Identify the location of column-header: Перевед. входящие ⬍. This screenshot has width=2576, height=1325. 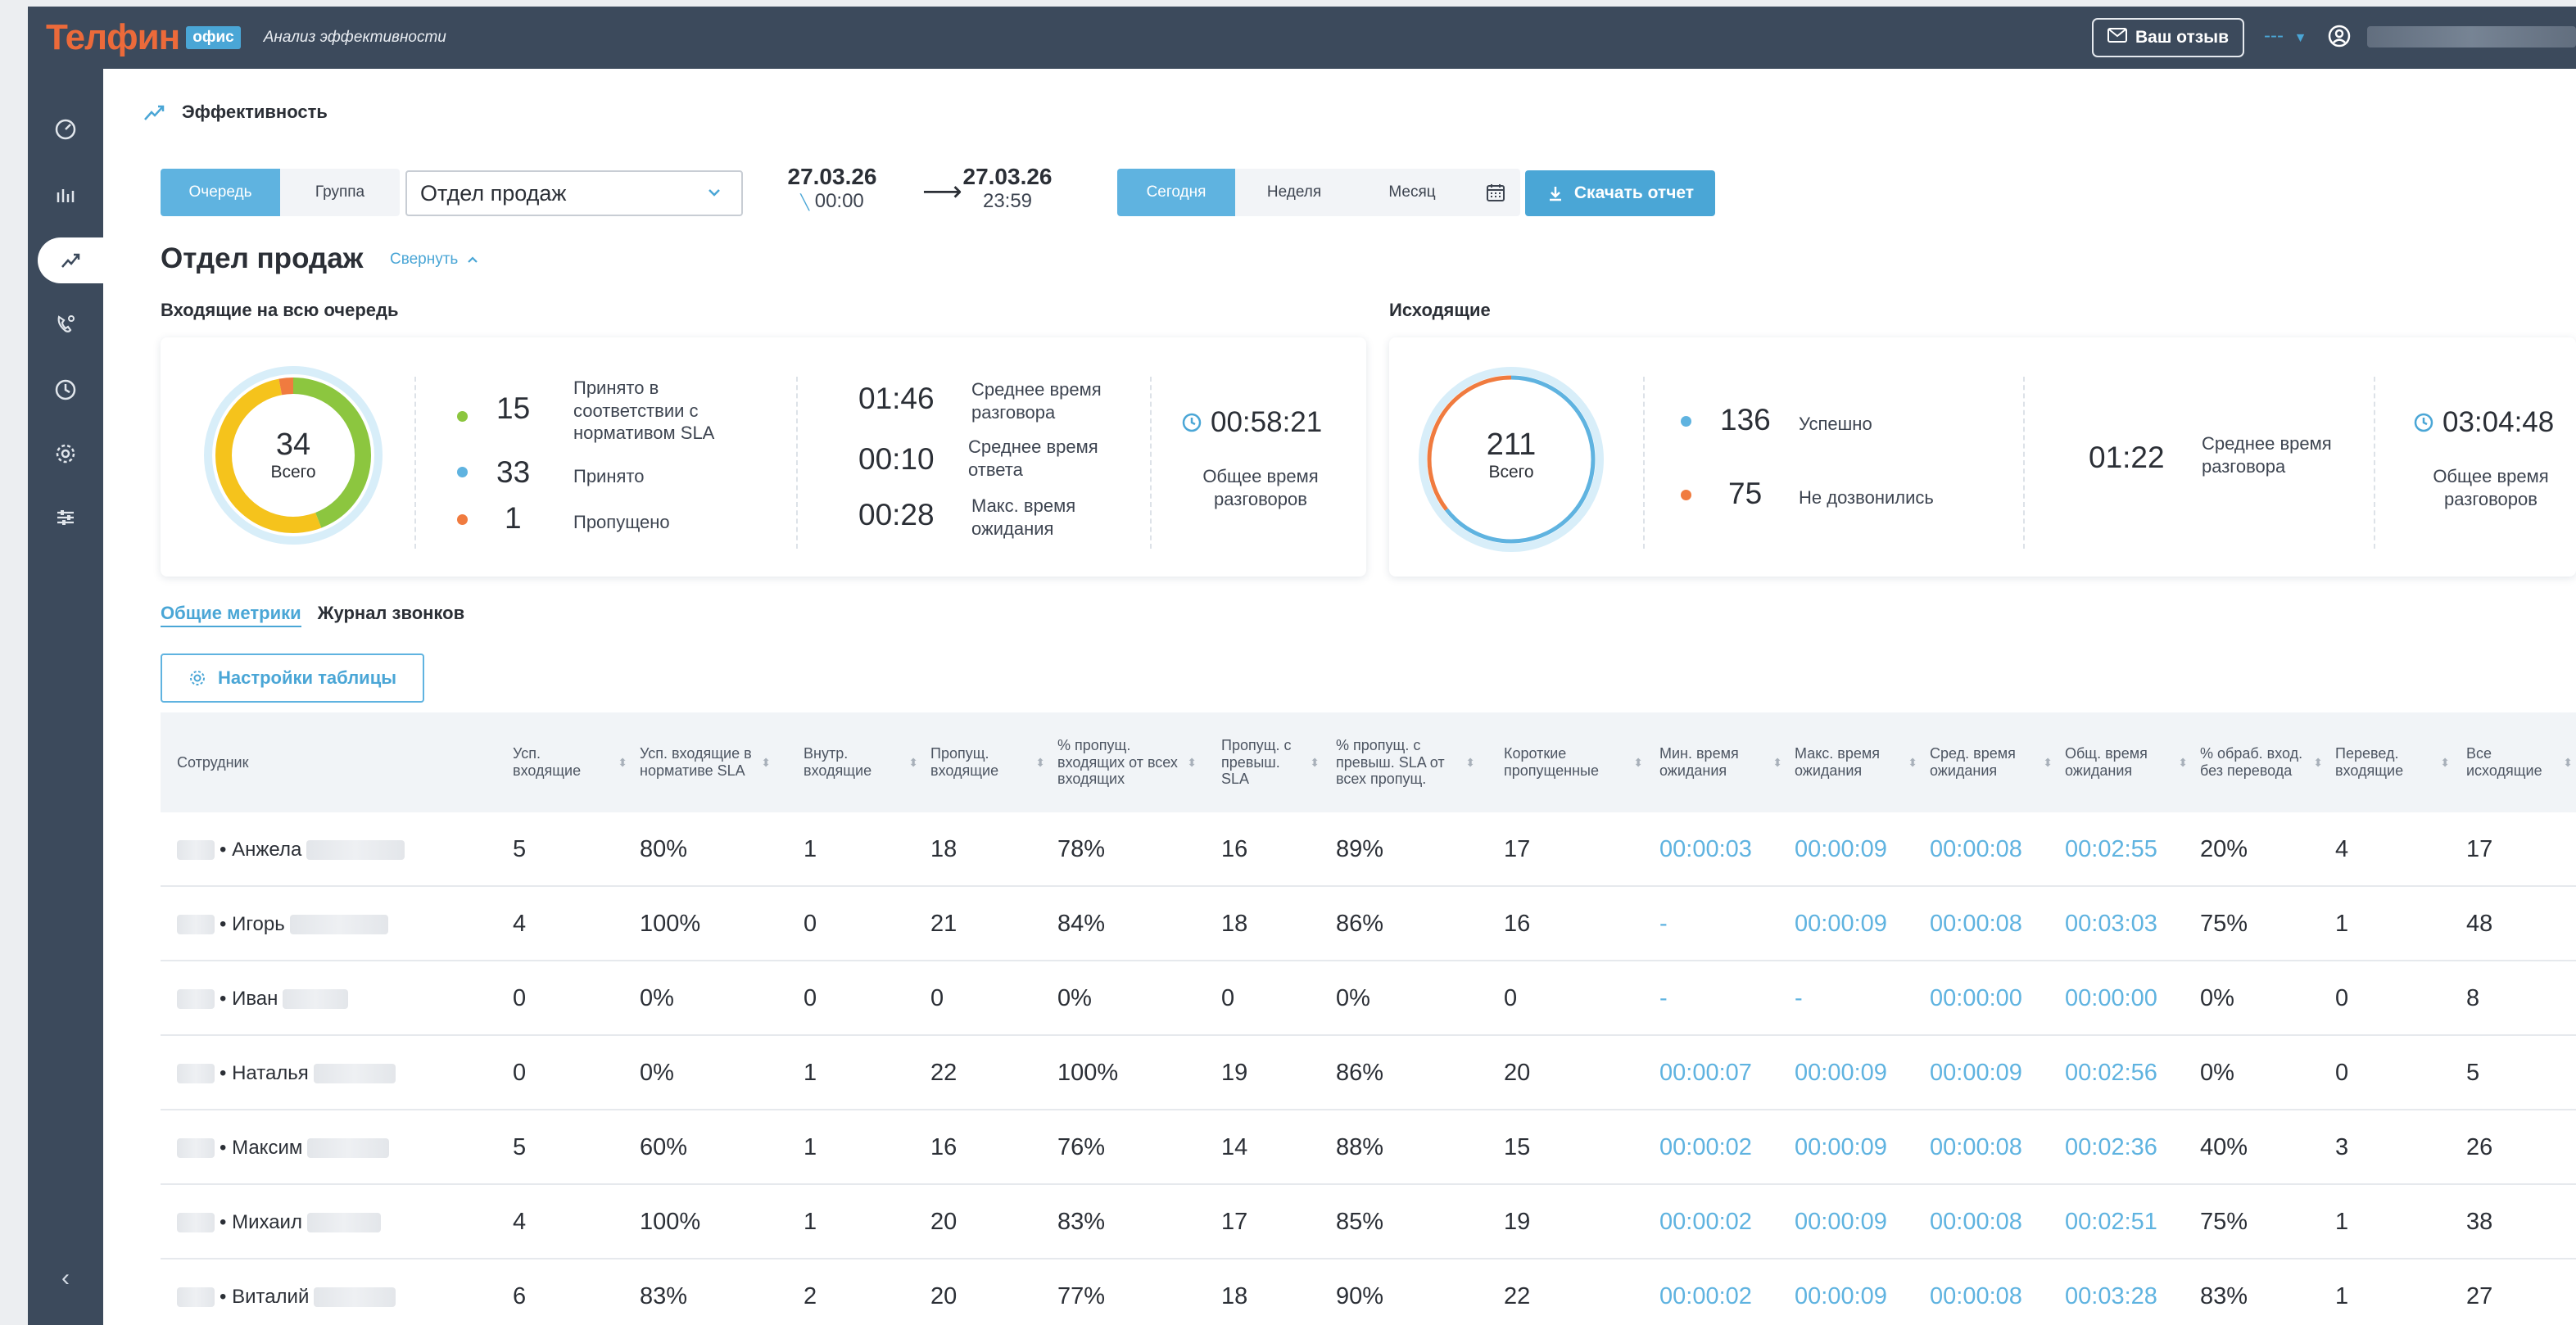
(2392, 762).